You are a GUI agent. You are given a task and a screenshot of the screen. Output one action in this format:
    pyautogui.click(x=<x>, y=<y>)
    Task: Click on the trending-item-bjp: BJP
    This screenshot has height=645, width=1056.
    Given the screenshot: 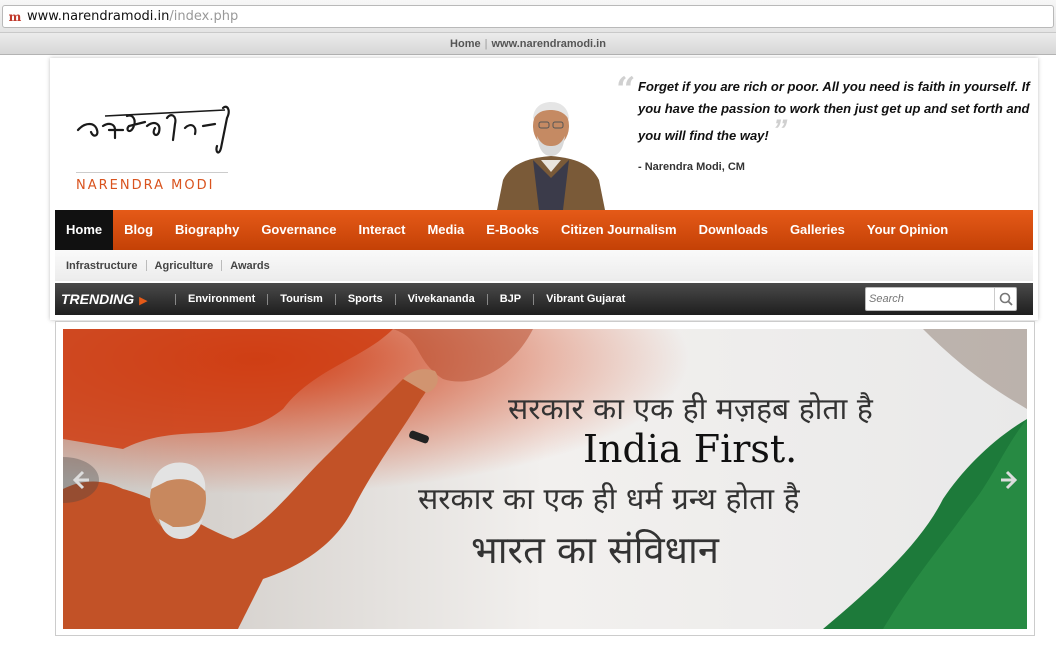 What is the action you would take?
    pyautogui.click(x=509, y=299)
    